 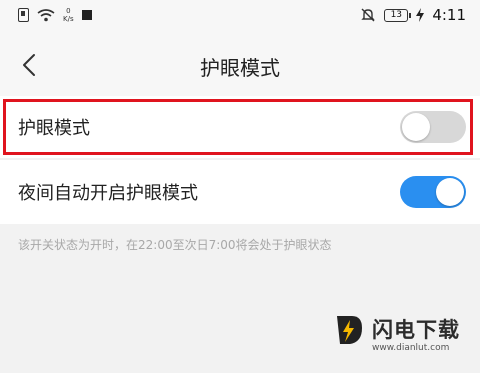 What do you see at coordinates (108, 193) in the screenshot?
I see `night-auto-label: 夜间自动开启护眼模式` at bounding box center [108, 193].